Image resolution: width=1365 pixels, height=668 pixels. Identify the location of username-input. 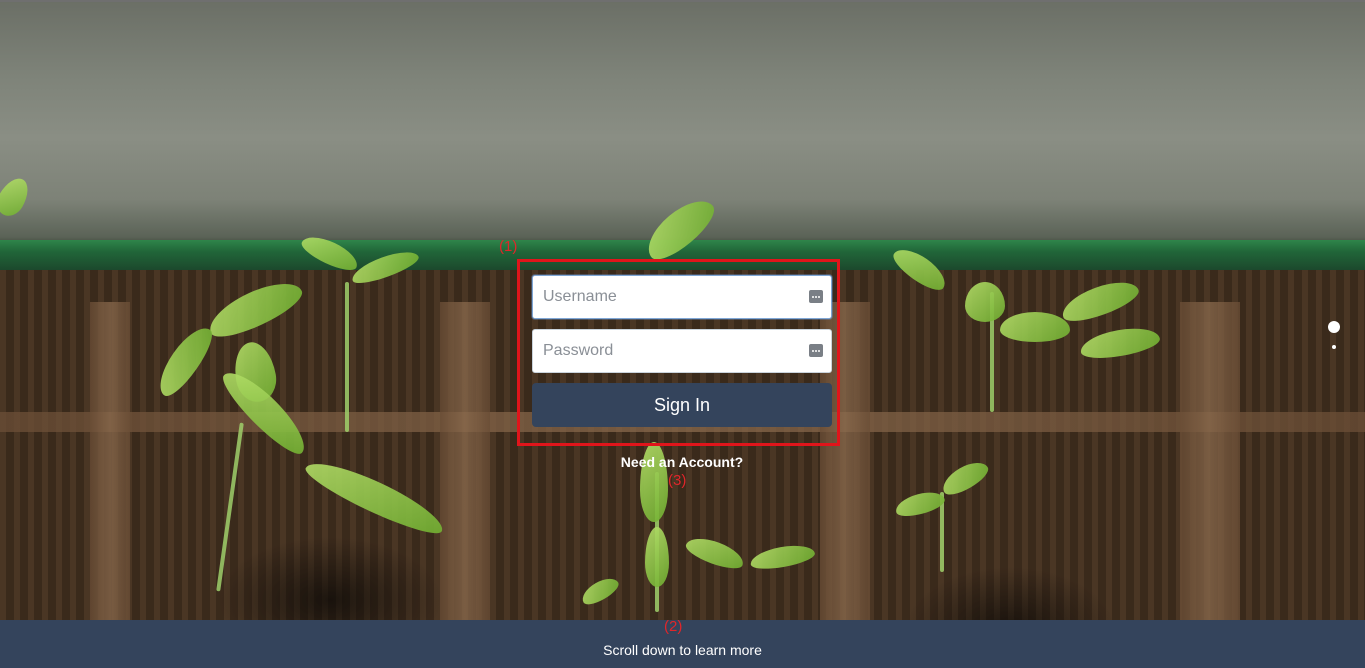
(673, 297).